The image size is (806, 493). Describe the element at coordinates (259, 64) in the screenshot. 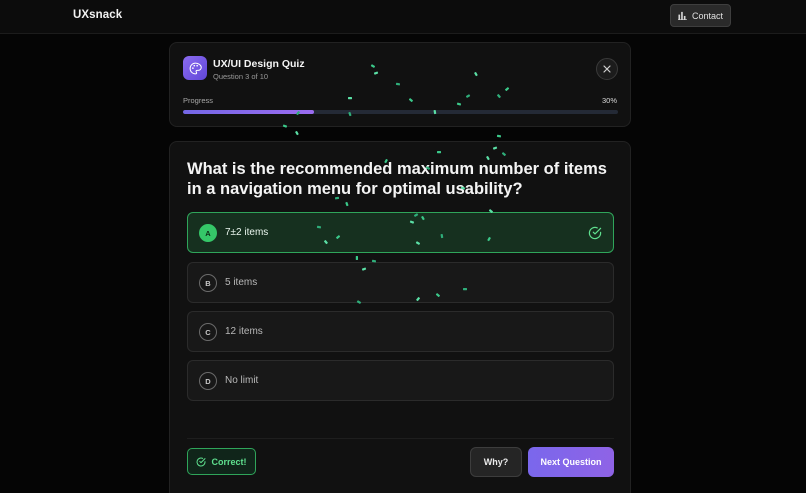

I see `quiz-title: UX/UI Design Quiz` at that location.